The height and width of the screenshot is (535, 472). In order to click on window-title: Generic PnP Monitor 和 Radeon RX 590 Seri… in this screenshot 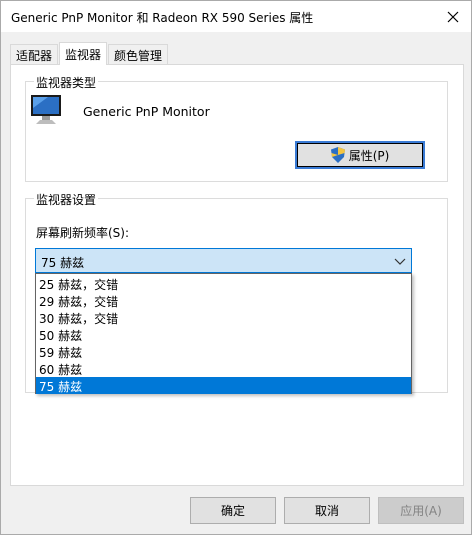, I will do `click(162, 18)`.